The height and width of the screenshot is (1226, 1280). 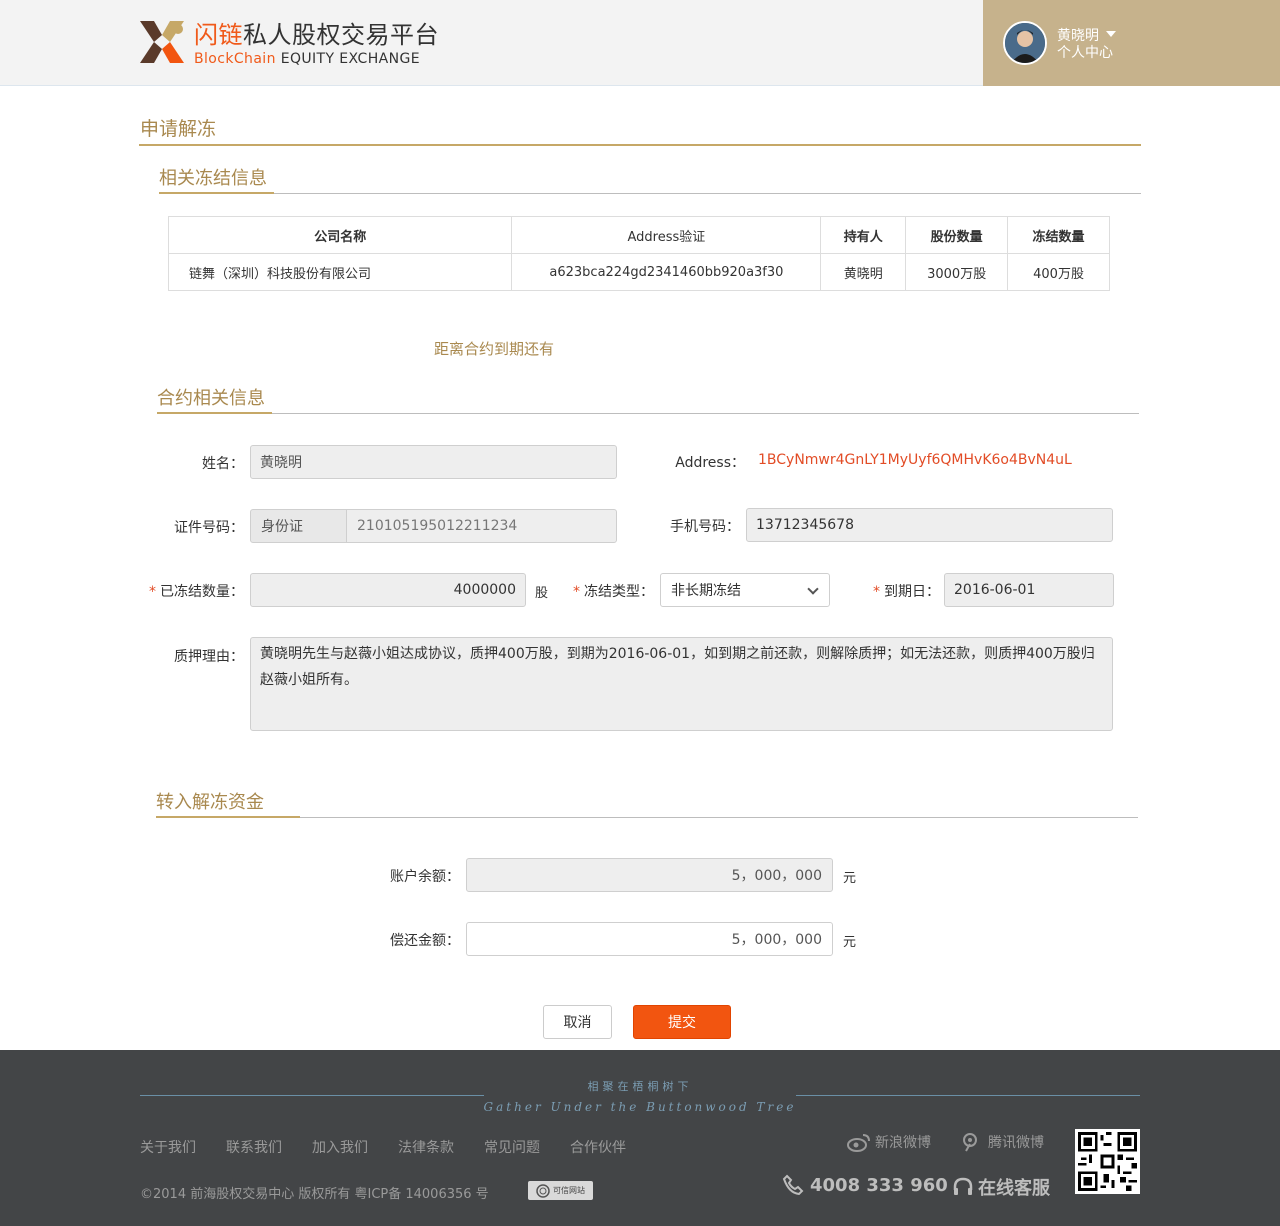 I want to click on balance-field: 5，000，000, so click(x=649, y=875).